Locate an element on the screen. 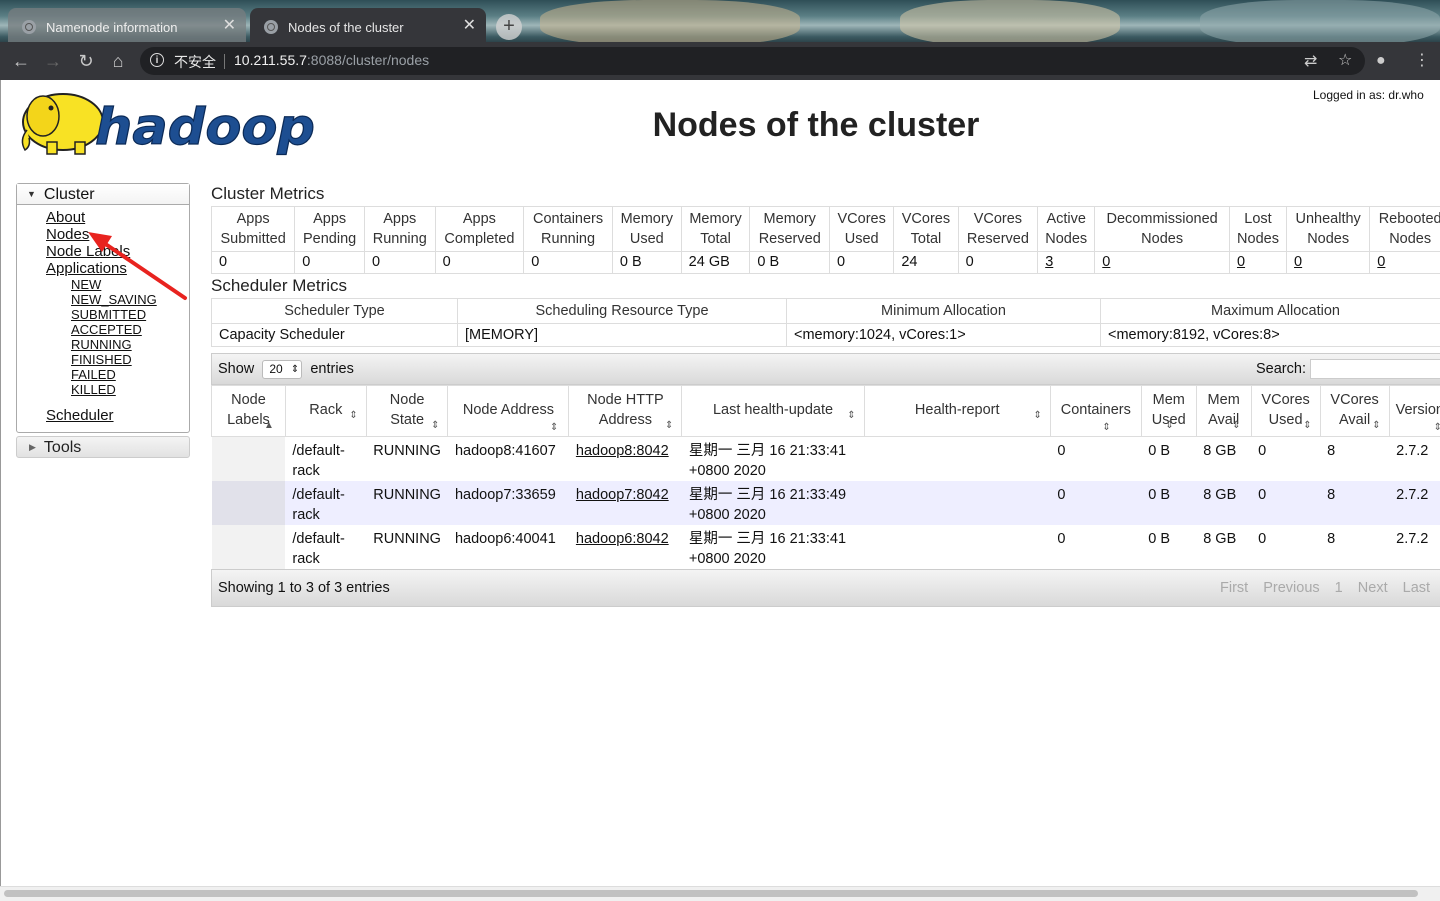 The image size is (1440, 901). horizontal-scrollbar is located at coordinates (720, 893).